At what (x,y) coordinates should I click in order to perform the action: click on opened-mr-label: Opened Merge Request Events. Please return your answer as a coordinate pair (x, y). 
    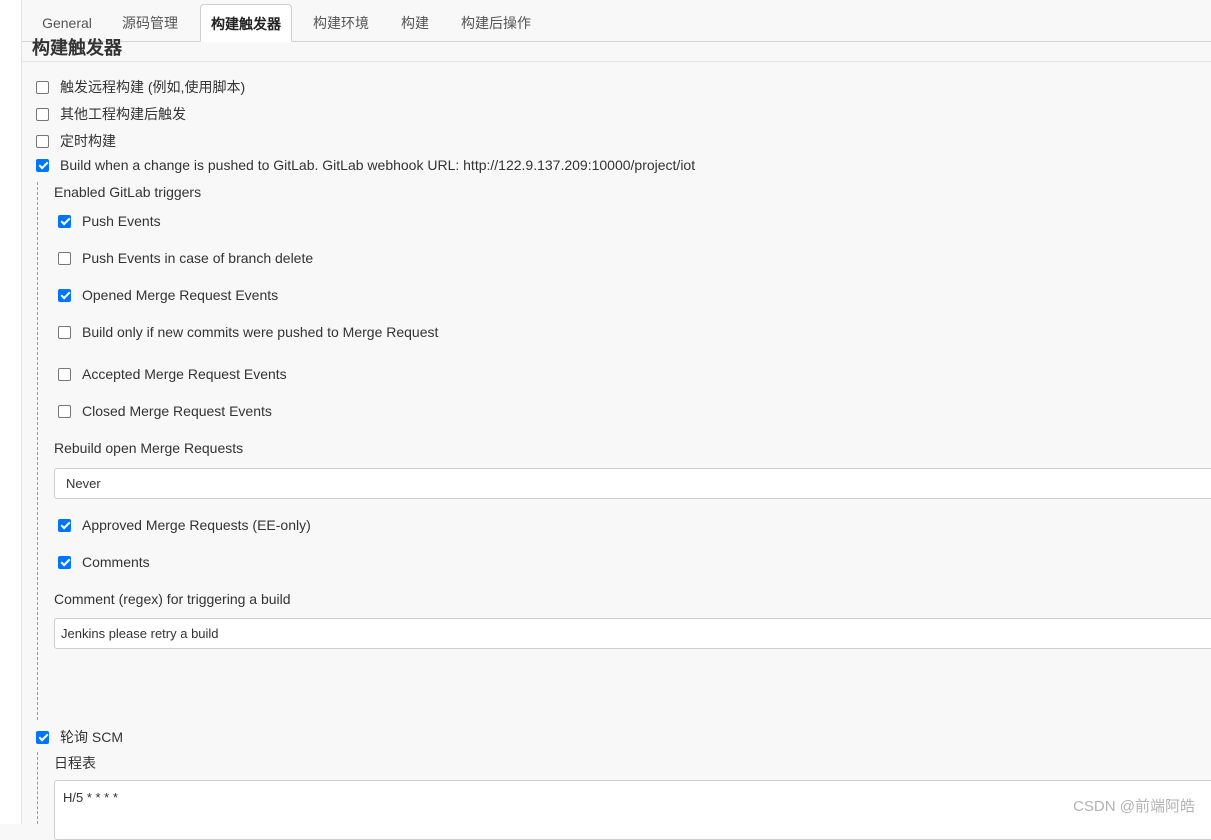
    Looking at the image, I should click on (180, 295).